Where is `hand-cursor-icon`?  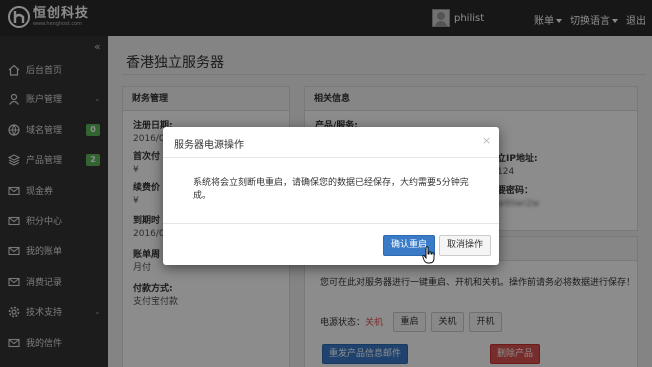 hand-cursor-icon is located at coordinates (428, 255).